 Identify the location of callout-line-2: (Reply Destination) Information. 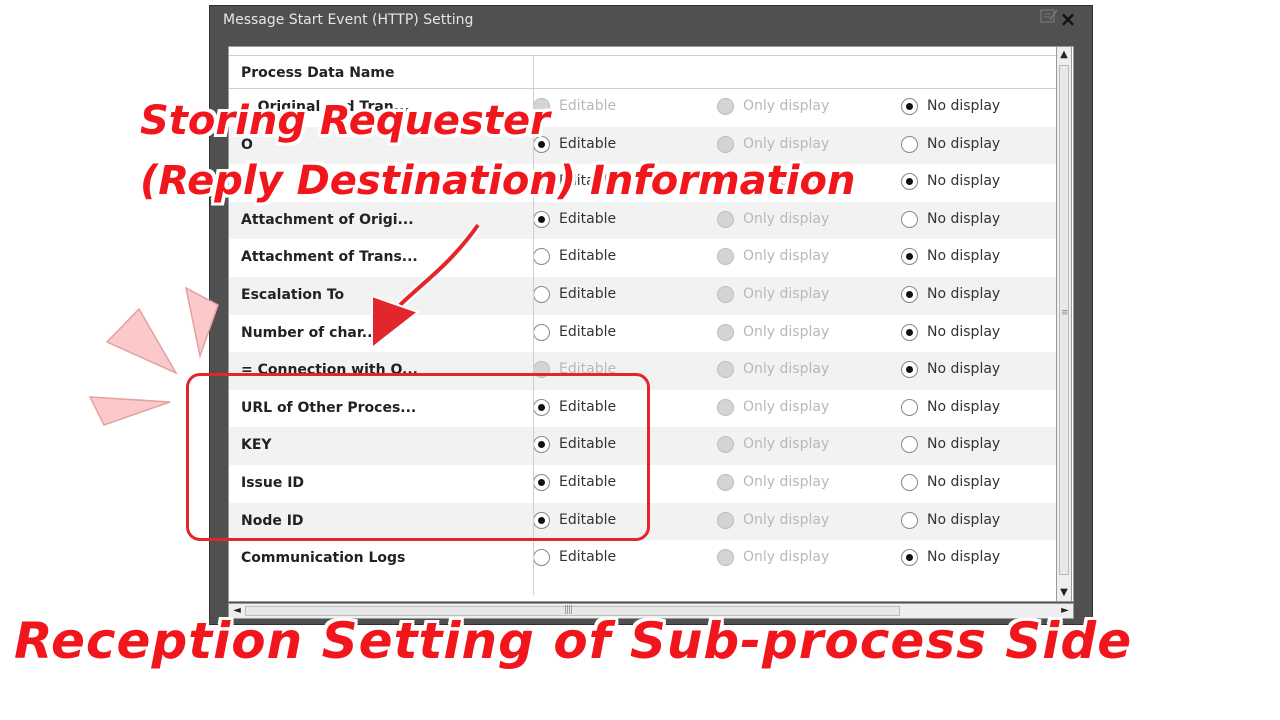
(498, 181).